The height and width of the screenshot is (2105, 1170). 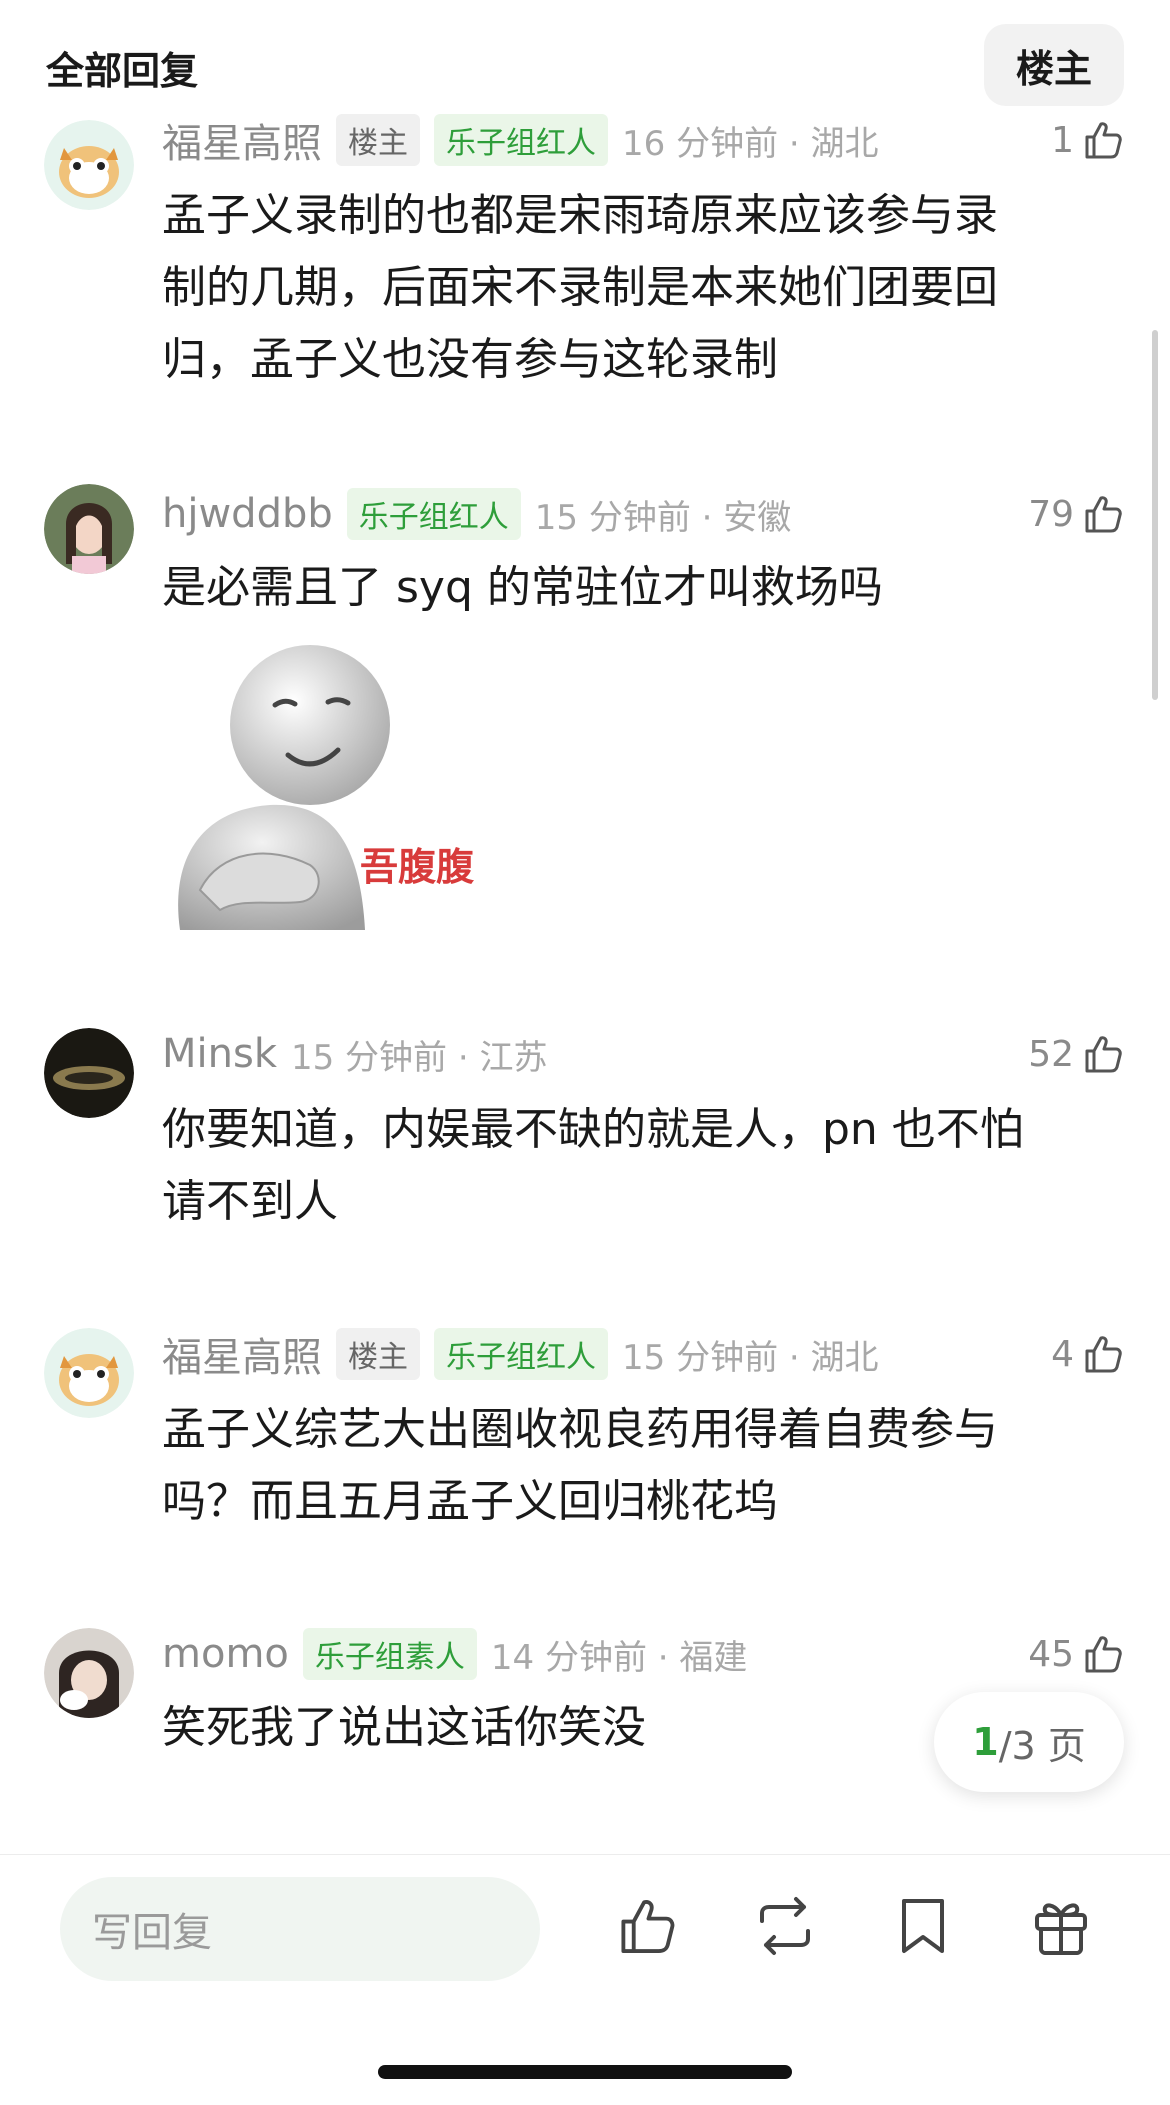 I want to click on like-count: 45, so click(x=1051, y=1654).